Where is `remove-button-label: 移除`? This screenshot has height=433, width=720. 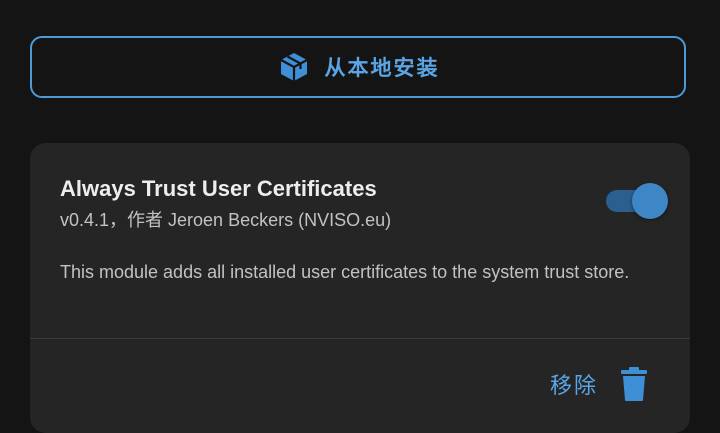 remove-button-label: 移除 is located at coordinates (574, 385).